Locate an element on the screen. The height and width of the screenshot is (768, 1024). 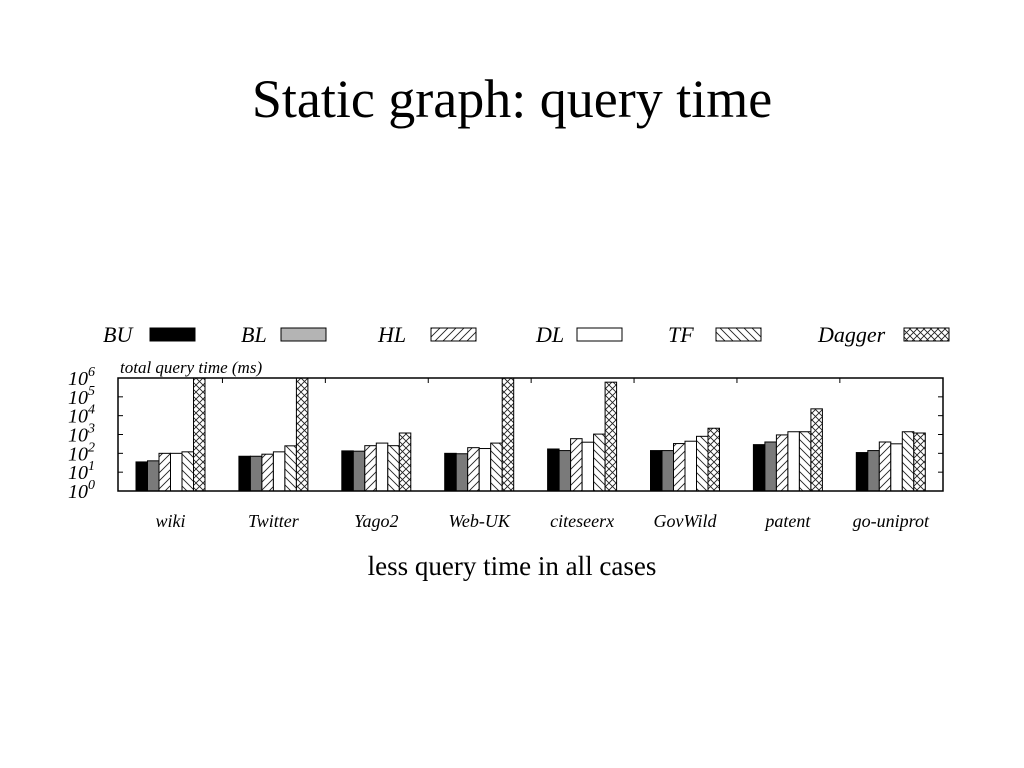
bar-bu-twitter is located at coordinates (244, 473).